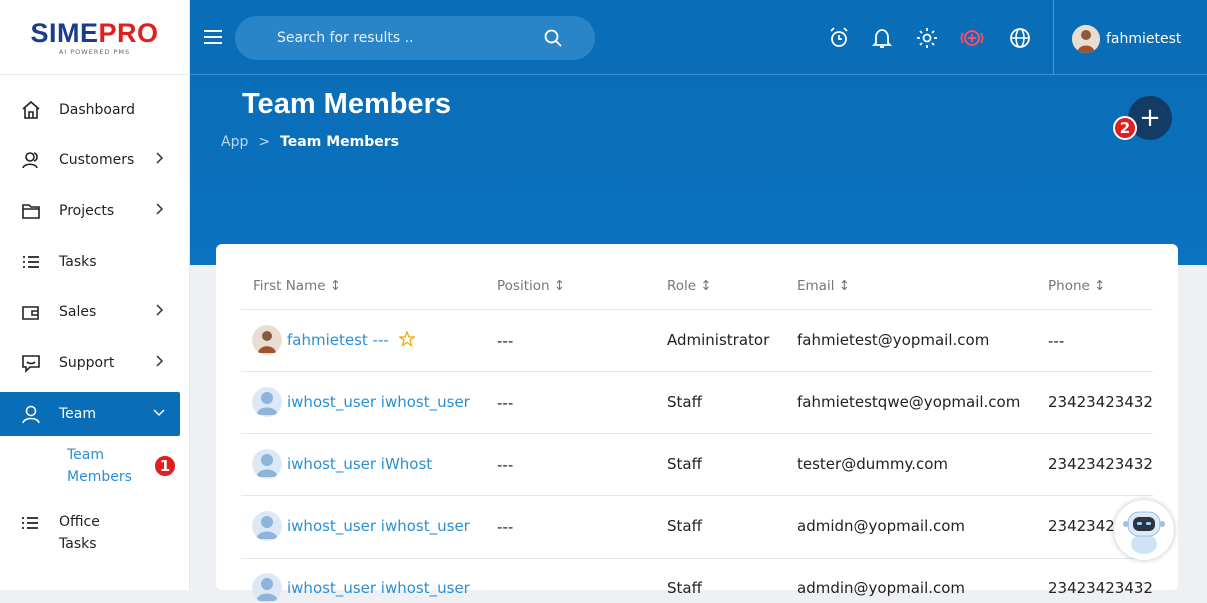  What do you see at coordinates (909, 402) in the screenshot?
I see `member-email: fahmietestqwe@yopmail.com` at bounding box center [909, 402].